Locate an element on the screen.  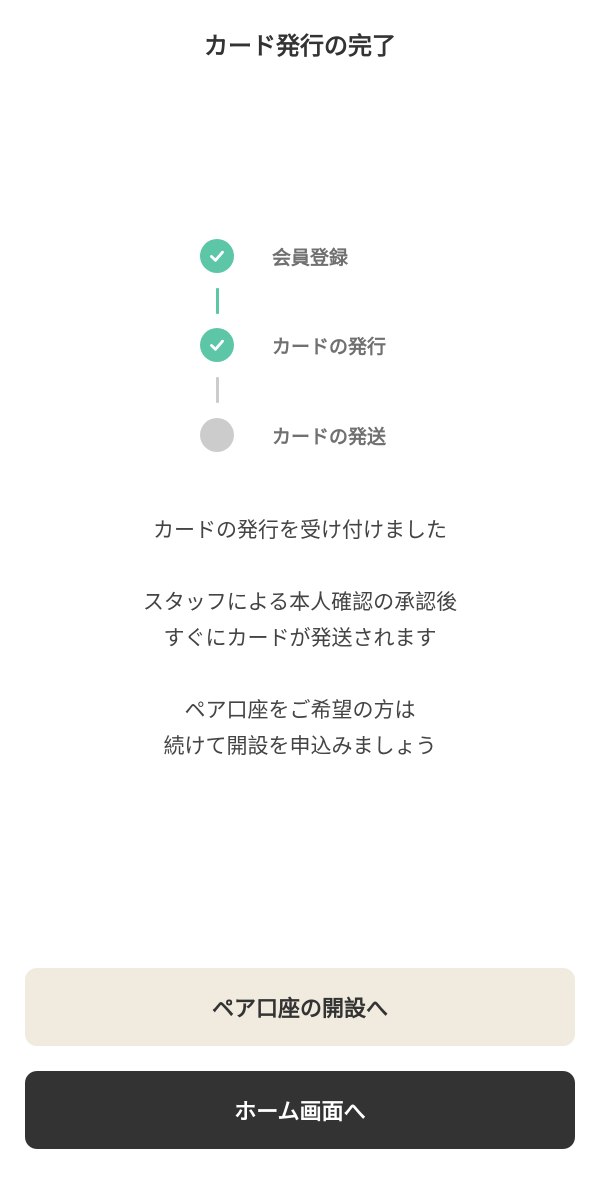
message-line: すぐにカードが発送されます is located at coordinates (300, 638).